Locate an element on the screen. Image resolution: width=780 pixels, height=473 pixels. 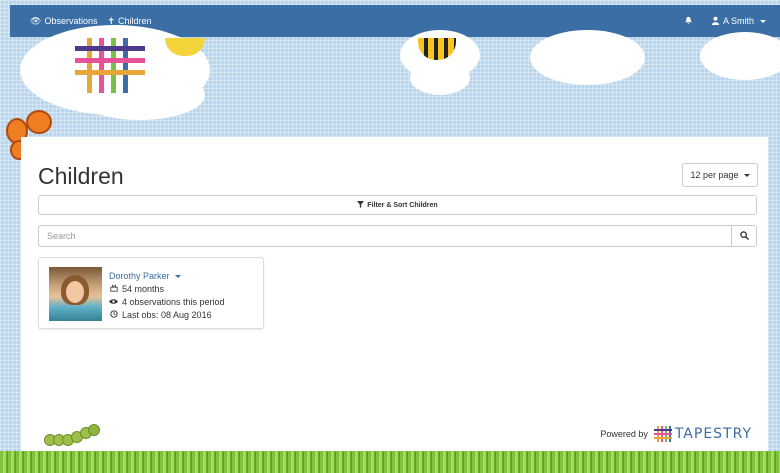
user-menu-label: A Smith is located at coordinates (738, 21).